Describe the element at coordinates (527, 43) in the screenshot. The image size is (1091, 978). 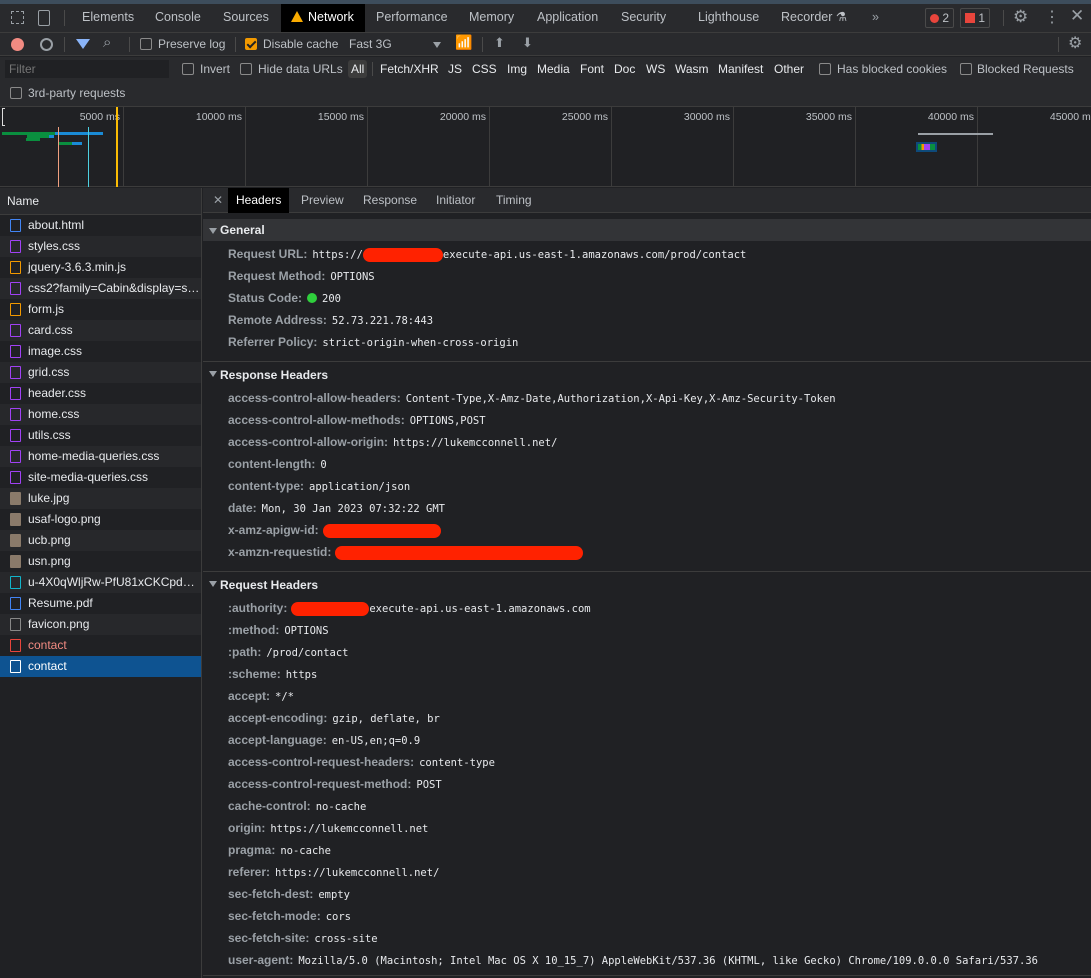
I see `export-har-icon: ⬇` at that location.